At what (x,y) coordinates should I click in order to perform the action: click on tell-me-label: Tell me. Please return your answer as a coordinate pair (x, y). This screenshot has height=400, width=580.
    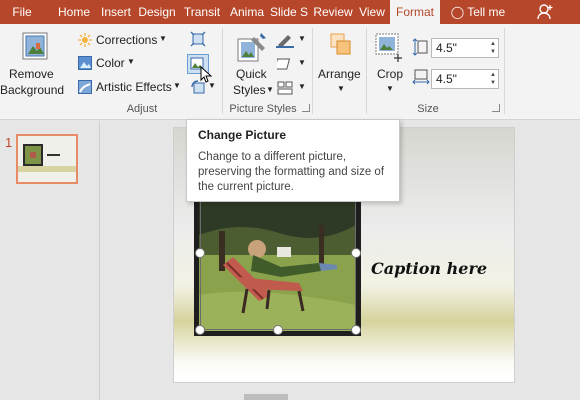
    Looking at the image, I should click on (486, 12).